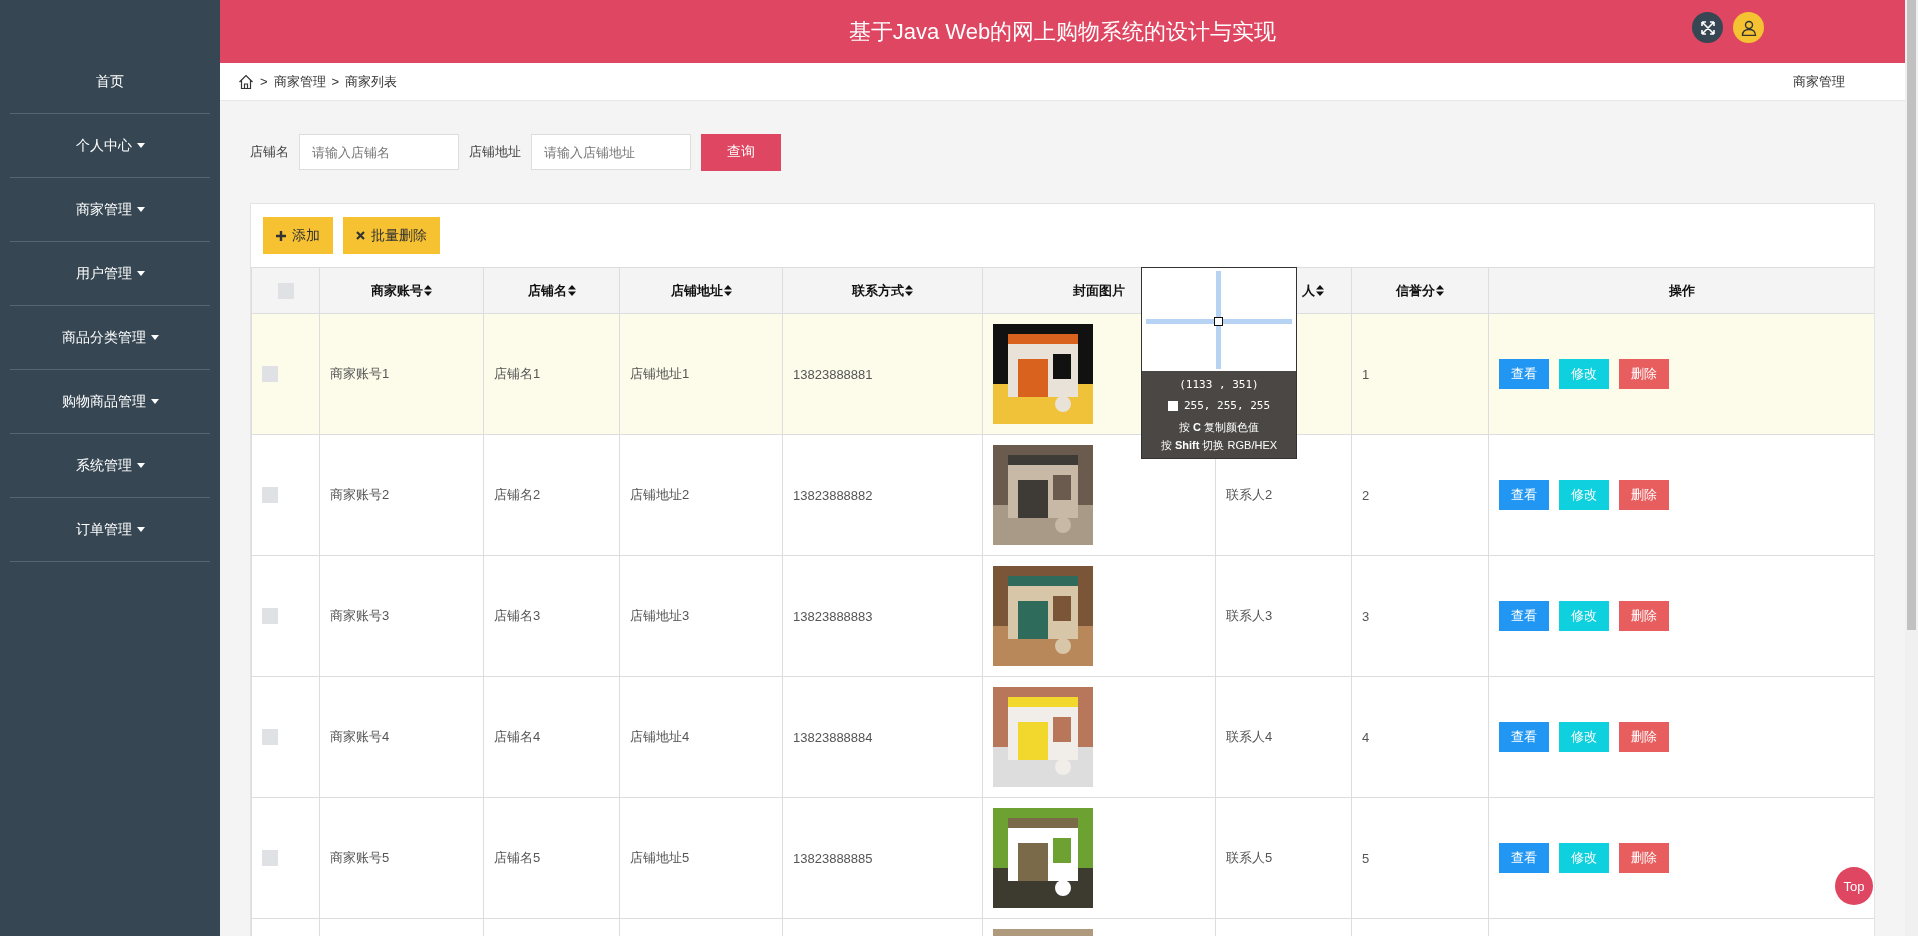 The height and width of the screenshot is (936, 1918). Describe the element at coordinates (1366, 616) in the screenshot. I see `table-cell: 3` at that location.